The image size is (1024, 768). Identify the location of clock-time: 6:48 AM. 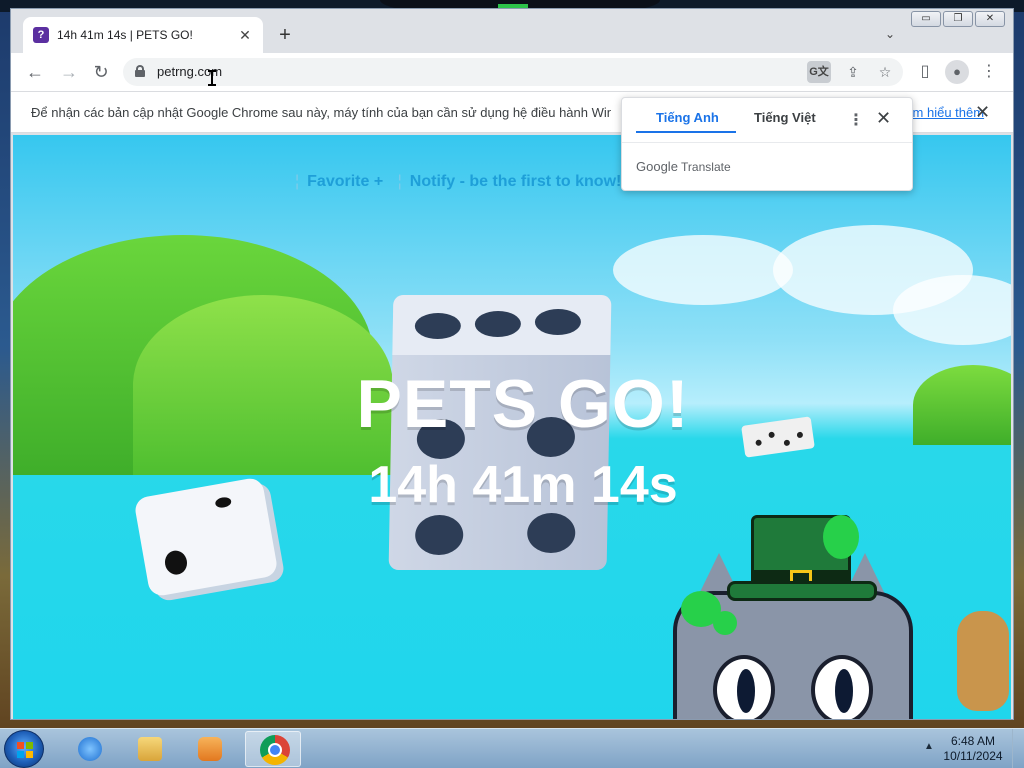
(973, 741).